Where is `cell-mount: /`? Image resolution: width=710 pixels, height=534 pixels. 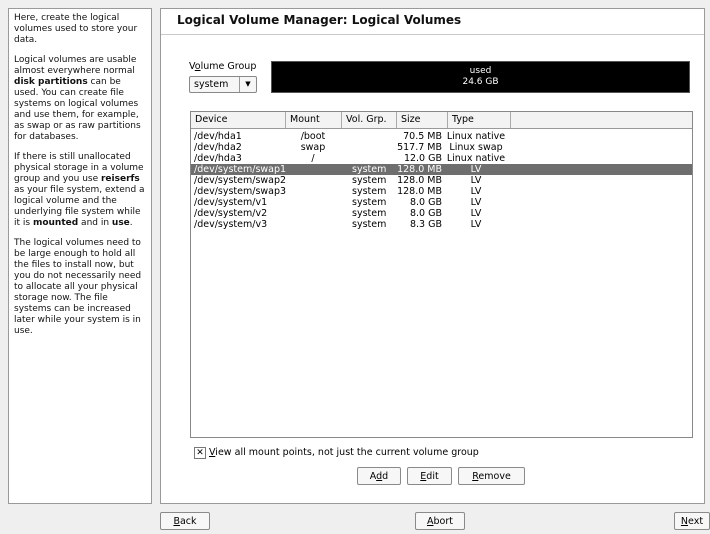
cell-mount: / is located at coordinates (313, 158).